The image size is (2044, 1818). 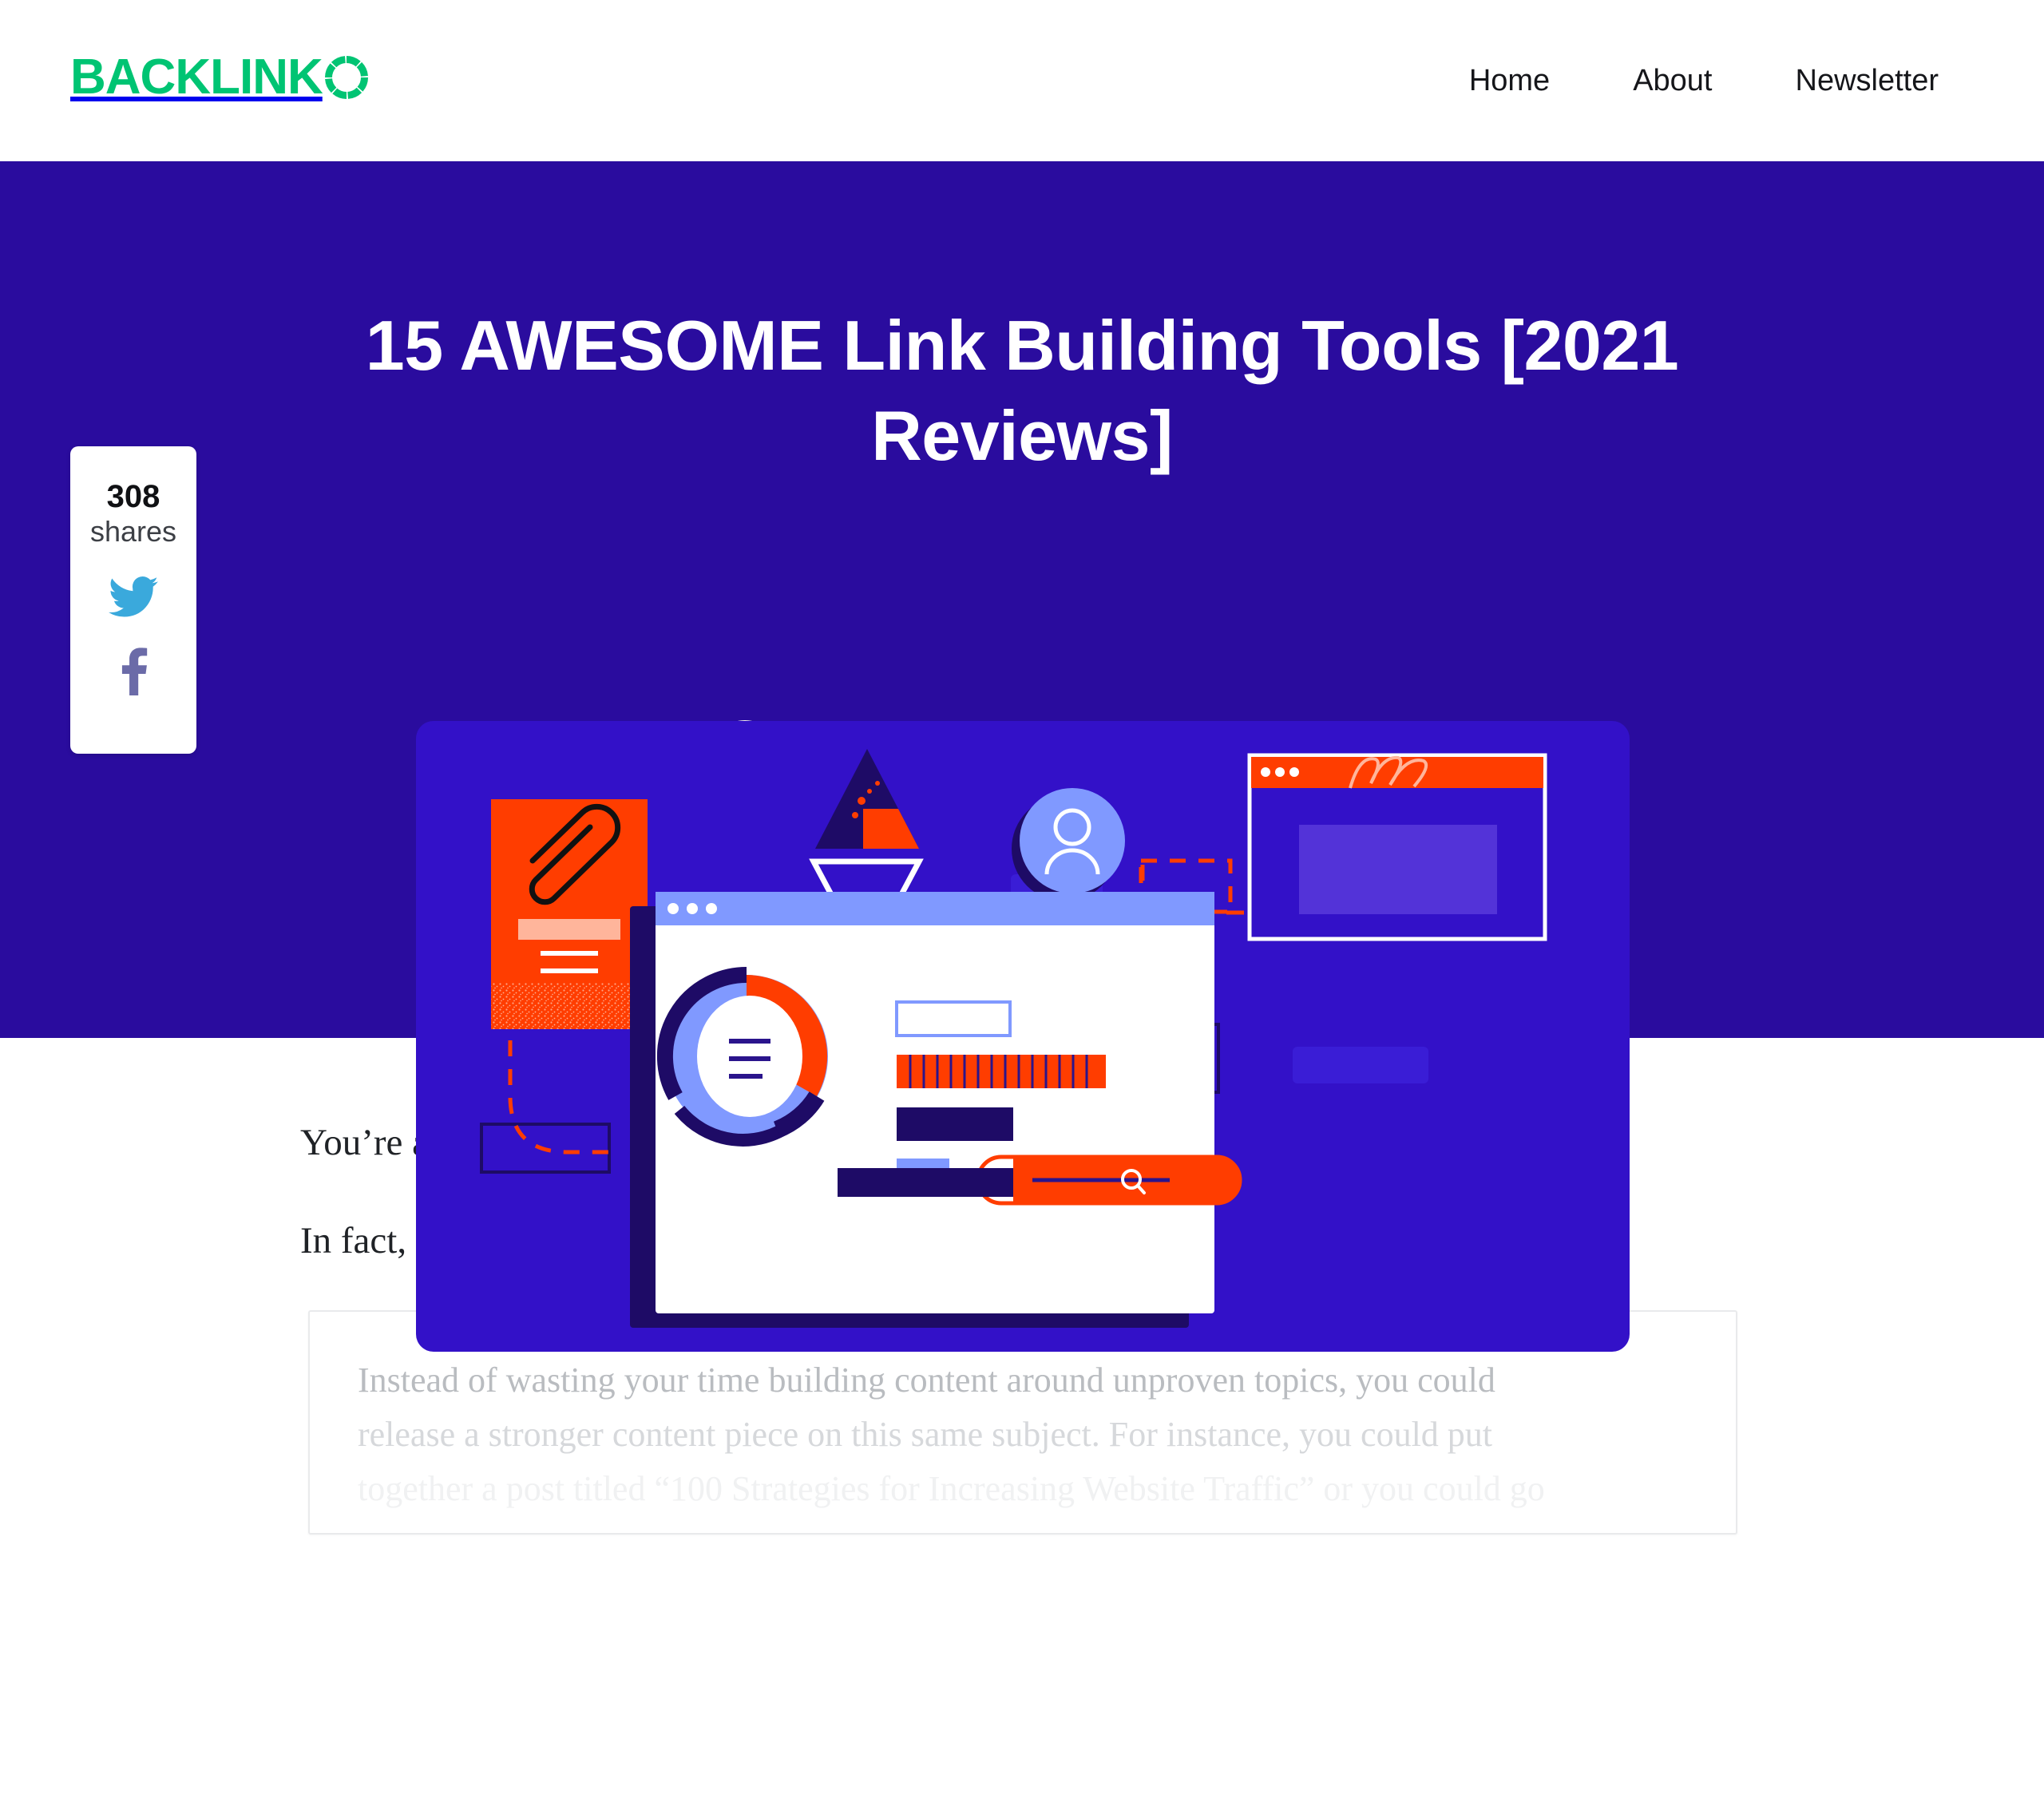 I want to click on facebook-f-icon, so click(x=133, y=673).